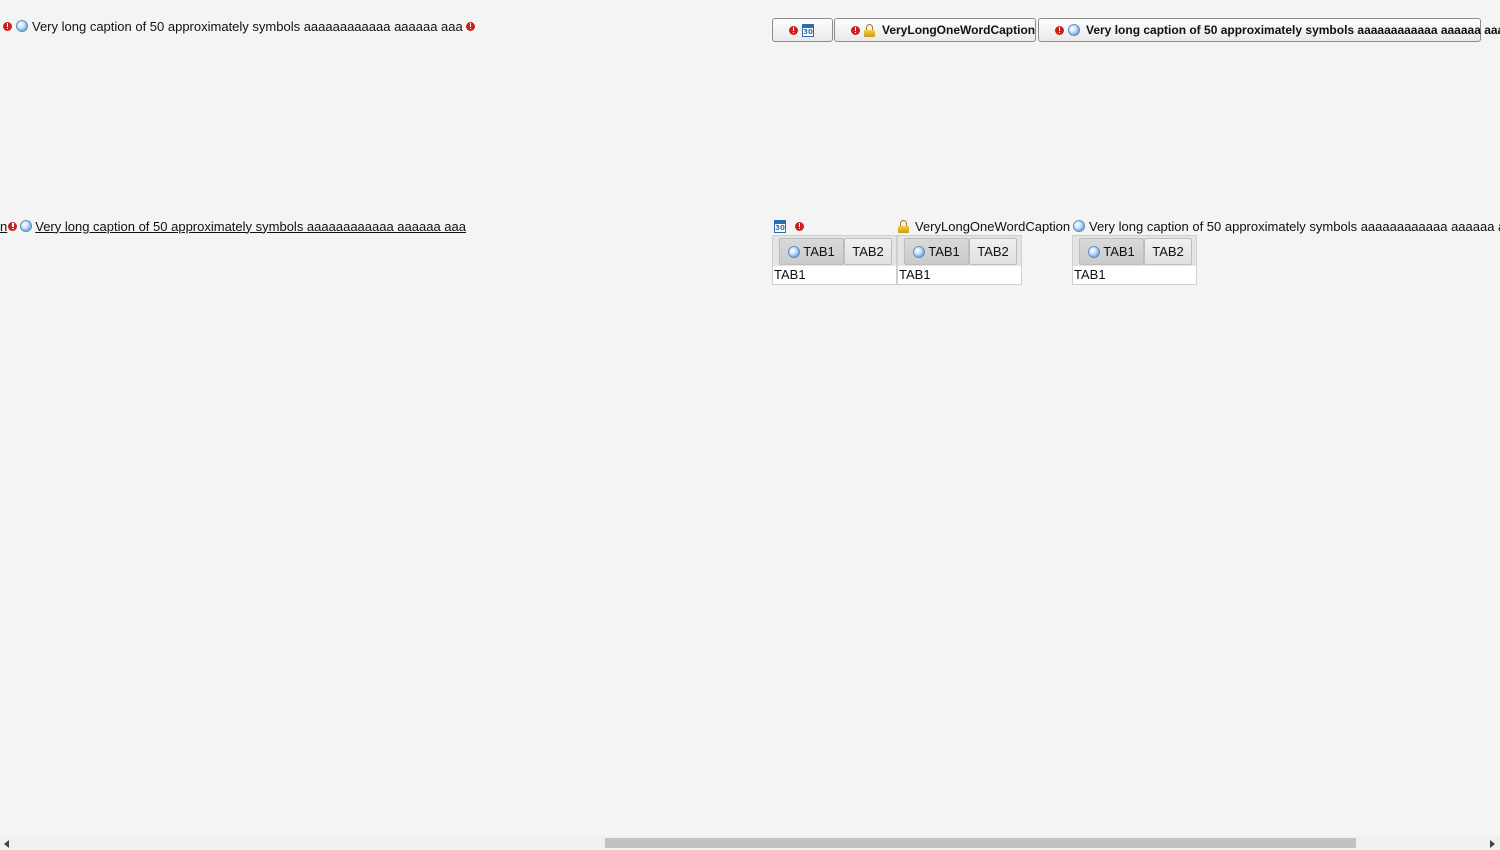 This screenshot has width=1500, height=850. I want to click on lock-caption-button: VeryLongOneWordCaption, so click(935, 30).